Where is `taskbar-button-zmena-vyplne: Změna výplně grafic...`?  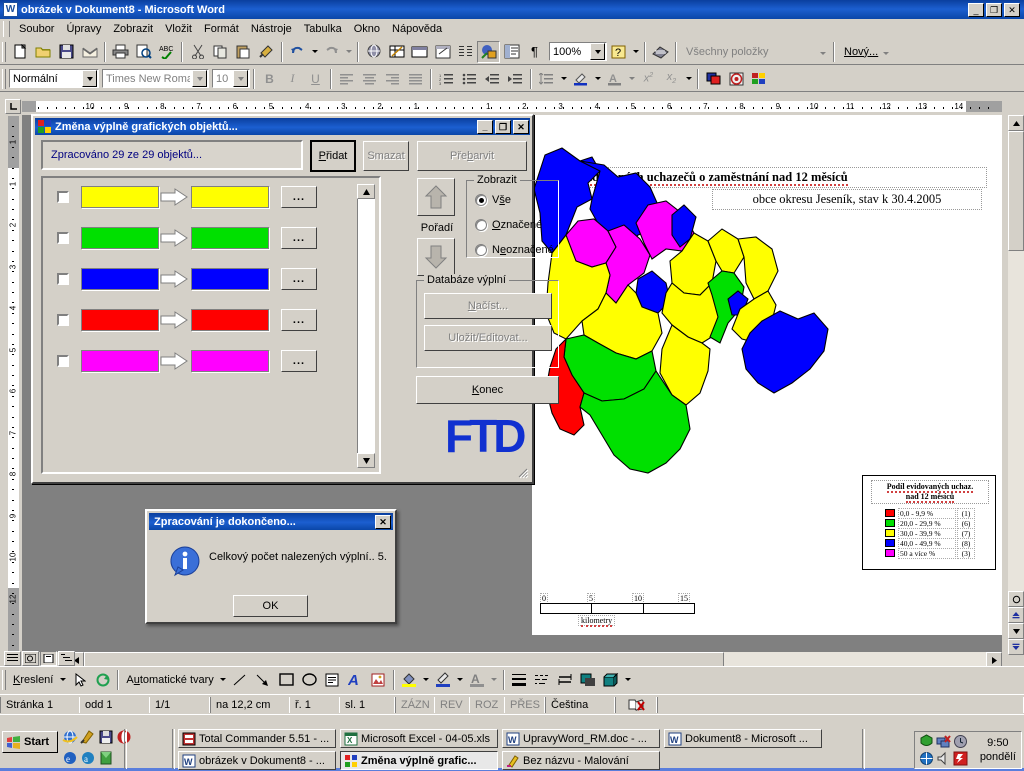
taskbar-button-zmena-vyplne: Změna výplně grafic... is located at coordinates (419, 760).